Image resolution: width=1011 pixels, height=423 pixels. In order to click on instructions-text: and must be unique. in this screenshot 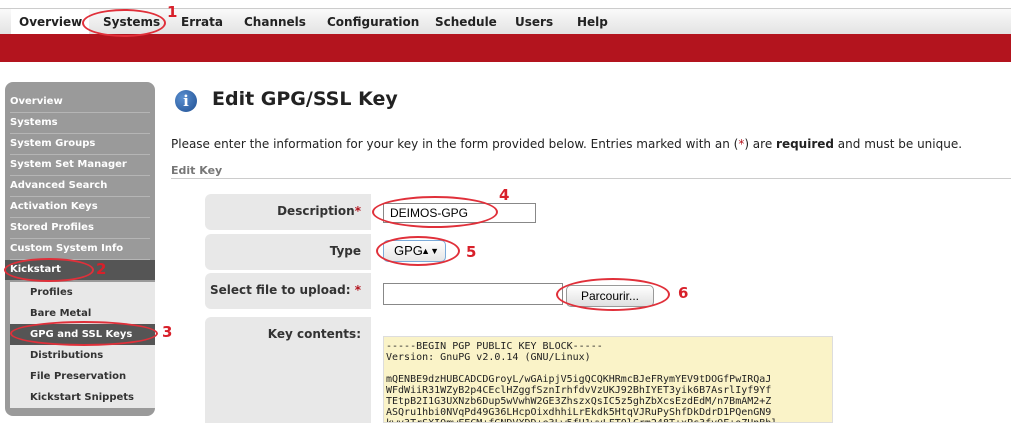, I will do `click(898, 144)`.